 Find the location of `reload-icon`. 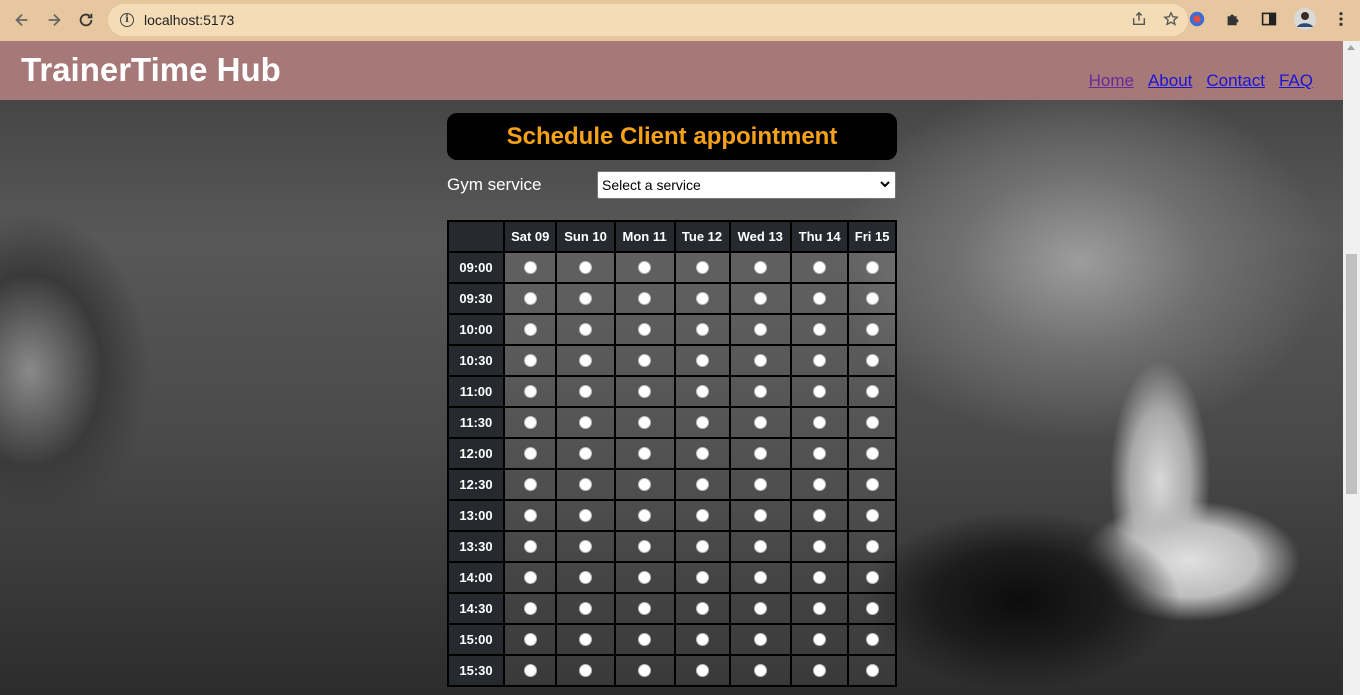

reload-icon is located at coordinates (86, 20).